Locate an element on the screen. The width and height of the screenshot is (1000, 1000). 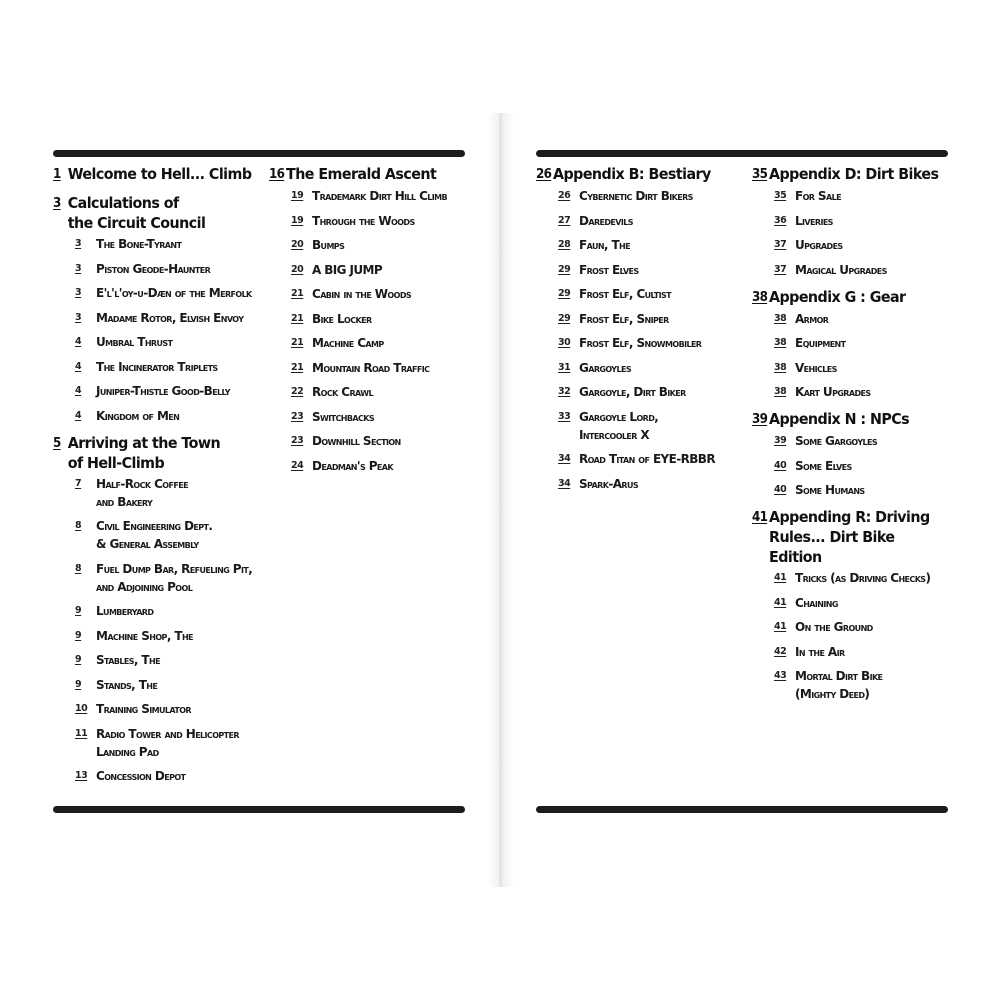
toc-entry: 7 Half-Rock Coffee and Bakery is located at coordinates (160, 493).